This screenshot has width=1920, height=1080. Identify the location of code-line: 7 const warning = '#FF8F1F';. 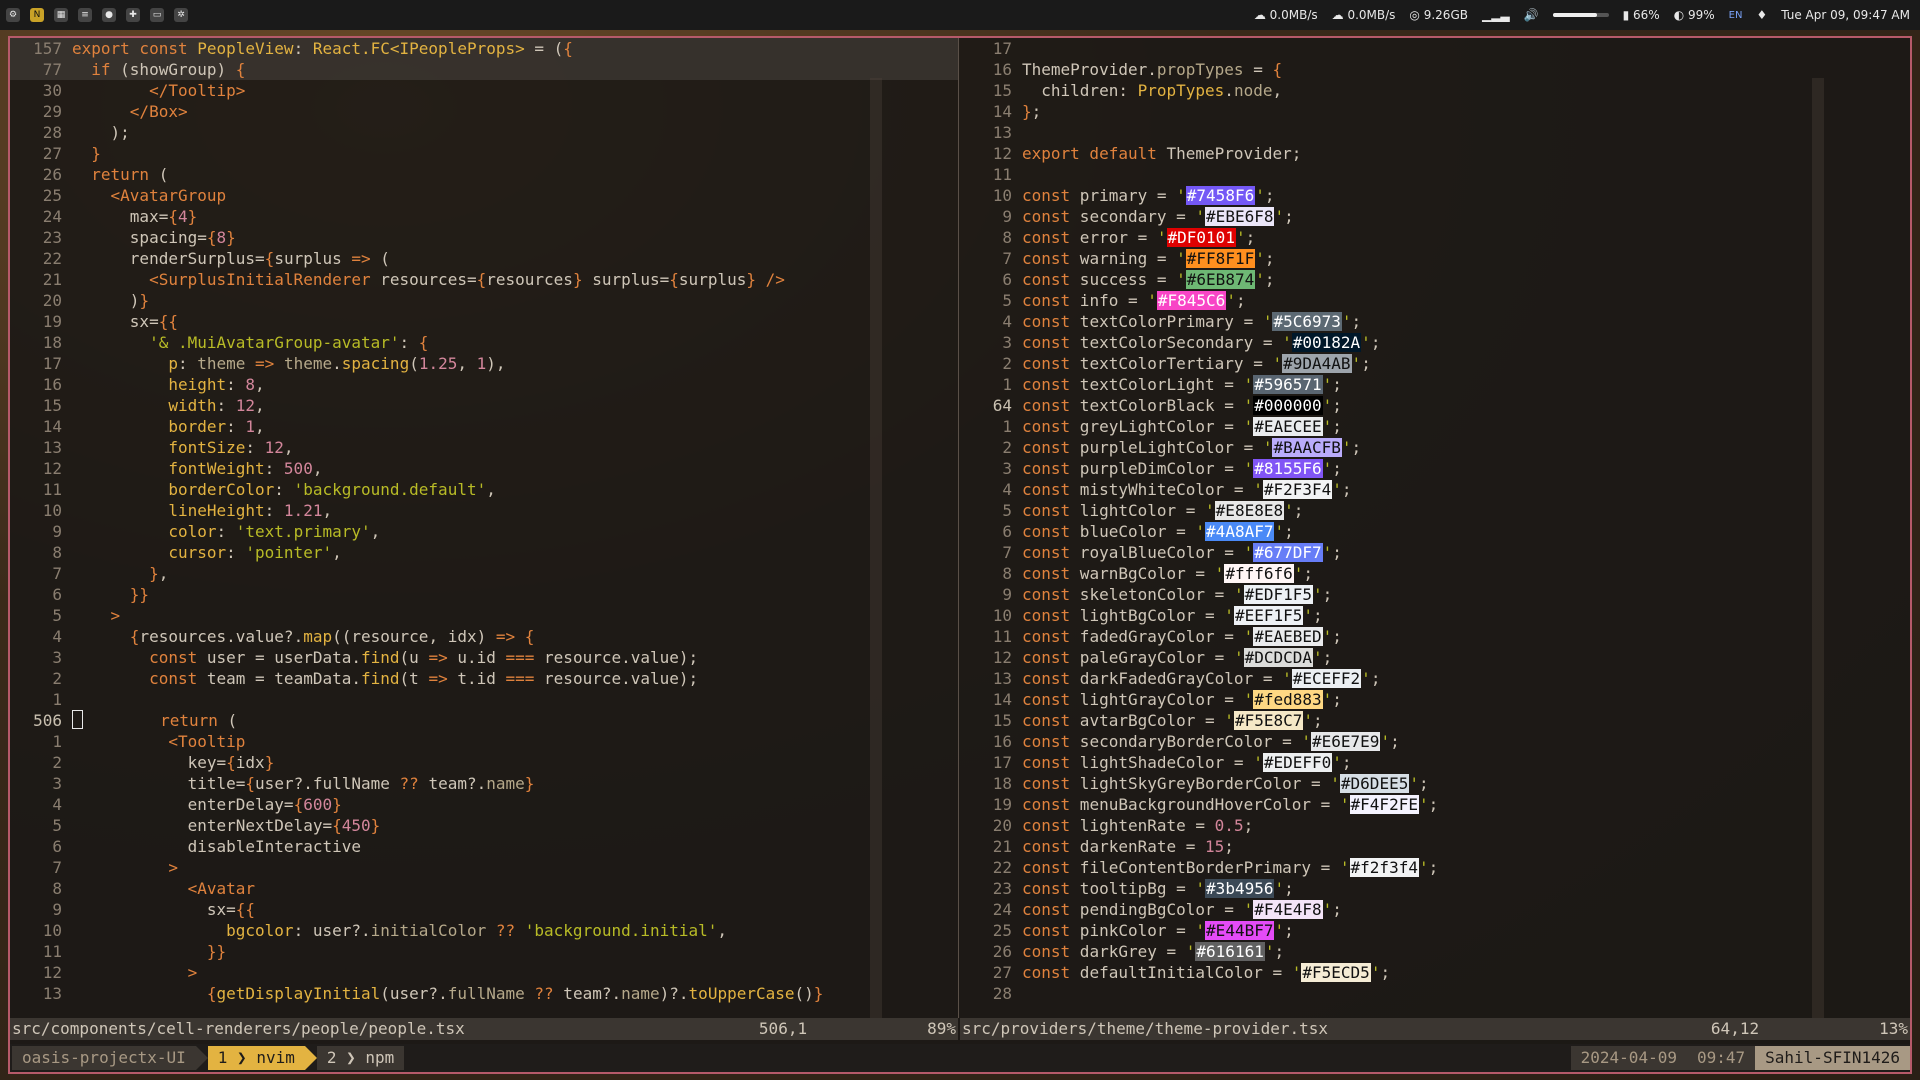
(1435, 258).